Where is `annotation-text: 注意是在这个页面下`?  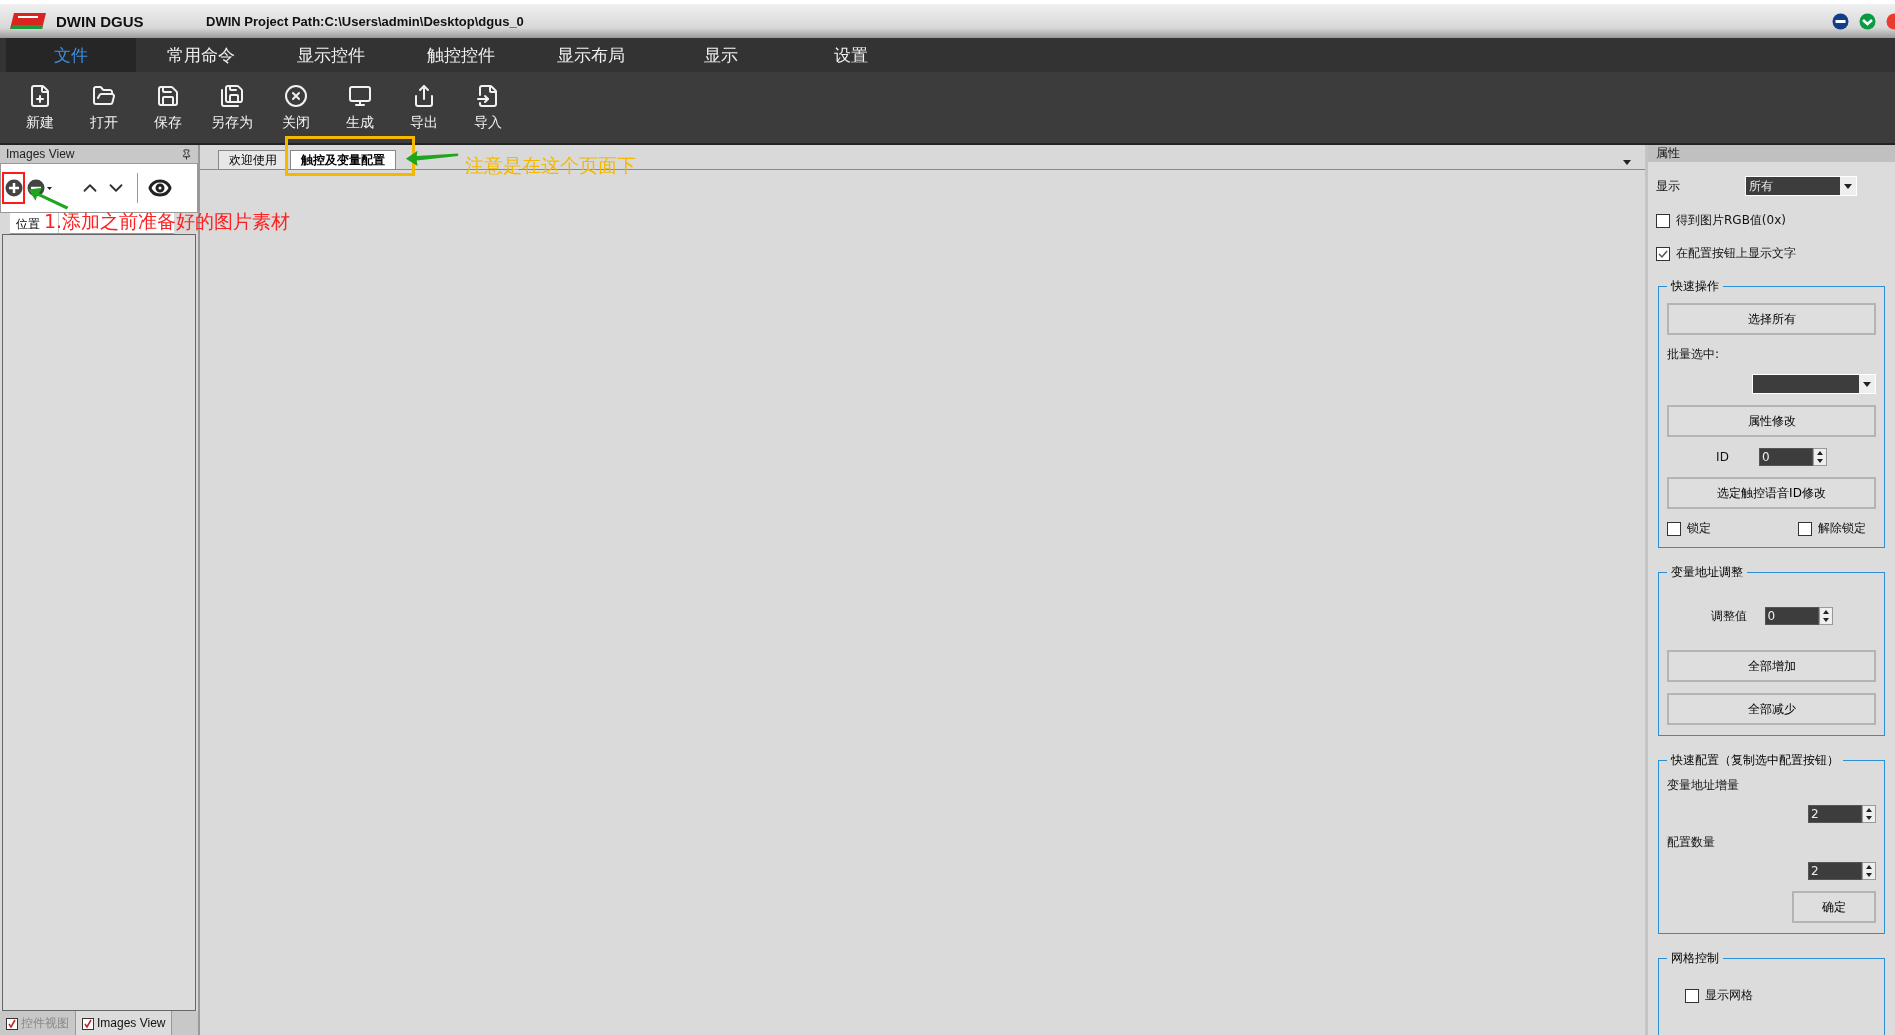
annotation-text: 注意是在这个页面下 is located at coordinates (550, 165).